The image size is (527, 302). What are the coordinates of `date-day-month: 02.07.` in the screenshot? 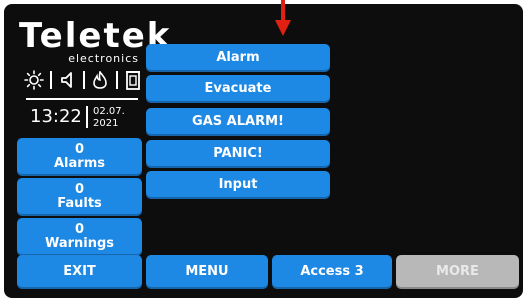 It's located at (109, 111).